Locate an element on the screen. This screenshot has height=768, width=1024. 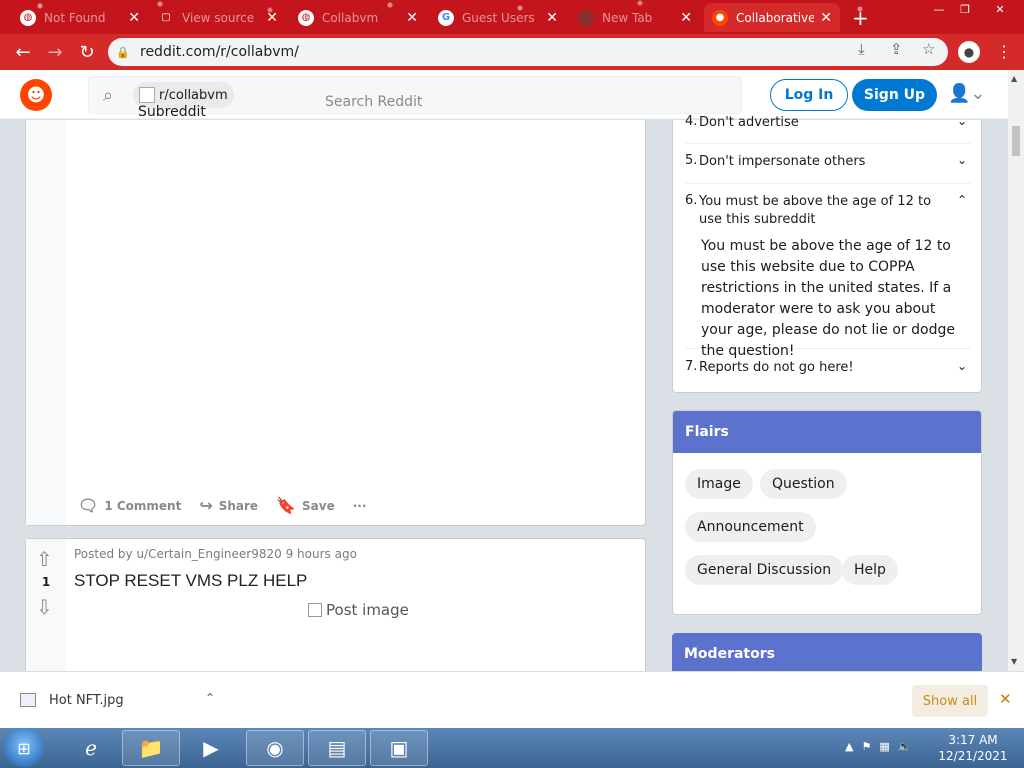
clock-date: 12/21/2021 is located at coordinates (973, 756).